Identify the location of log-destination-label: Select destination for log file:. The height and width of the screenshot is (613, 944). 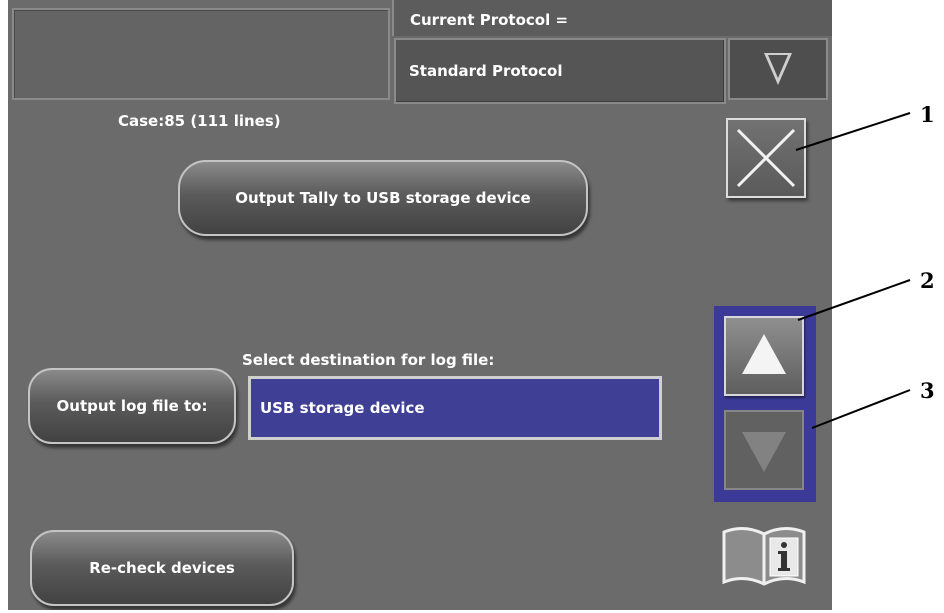
(368, 360).